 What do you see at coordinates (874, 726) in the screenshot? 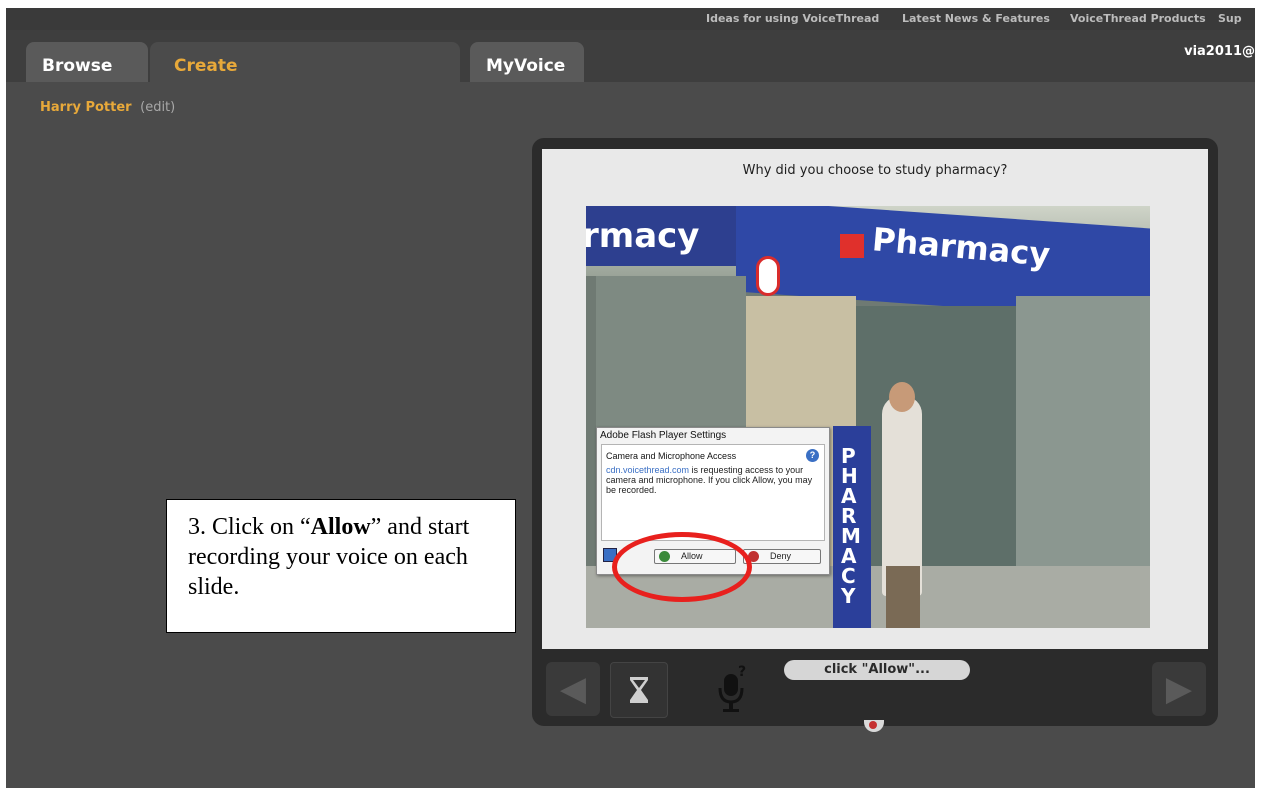
I see `record-indicator` at bounding box center [874, 726].